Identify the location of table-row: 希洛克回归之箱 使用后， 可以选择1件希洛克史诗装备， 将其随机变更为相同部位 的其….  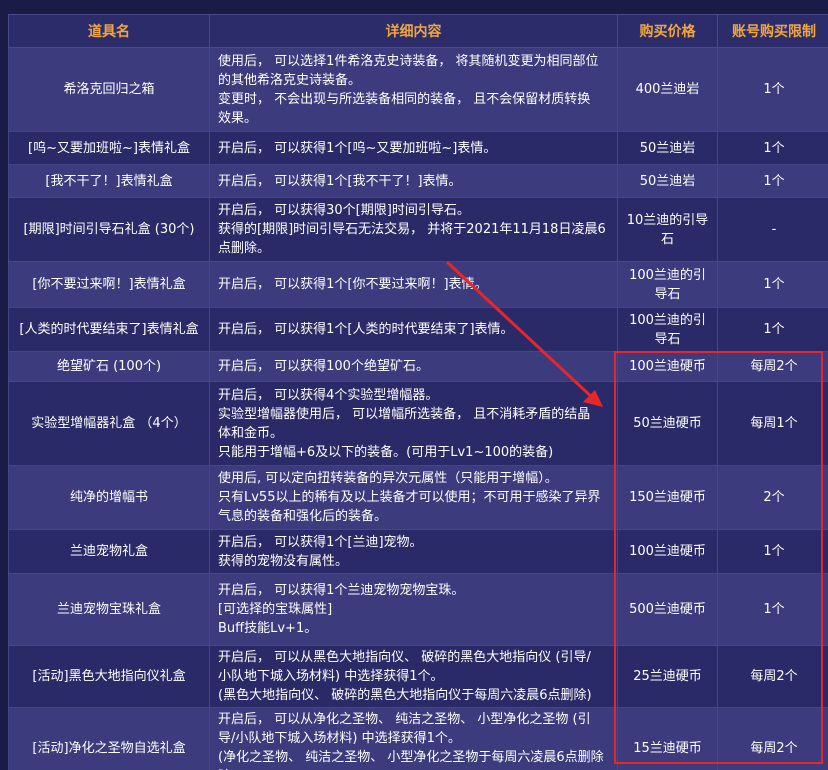
(418, 89).